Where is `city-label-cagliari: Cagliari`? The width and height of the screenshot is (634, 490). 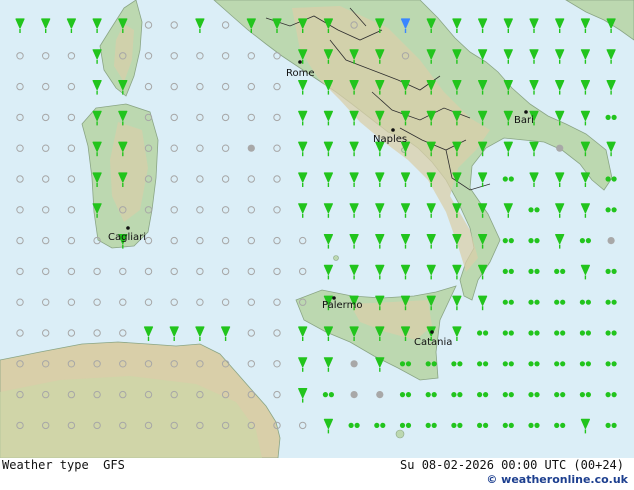 city-label-cagliari: Cagliari is located at coordinates (127, 237).